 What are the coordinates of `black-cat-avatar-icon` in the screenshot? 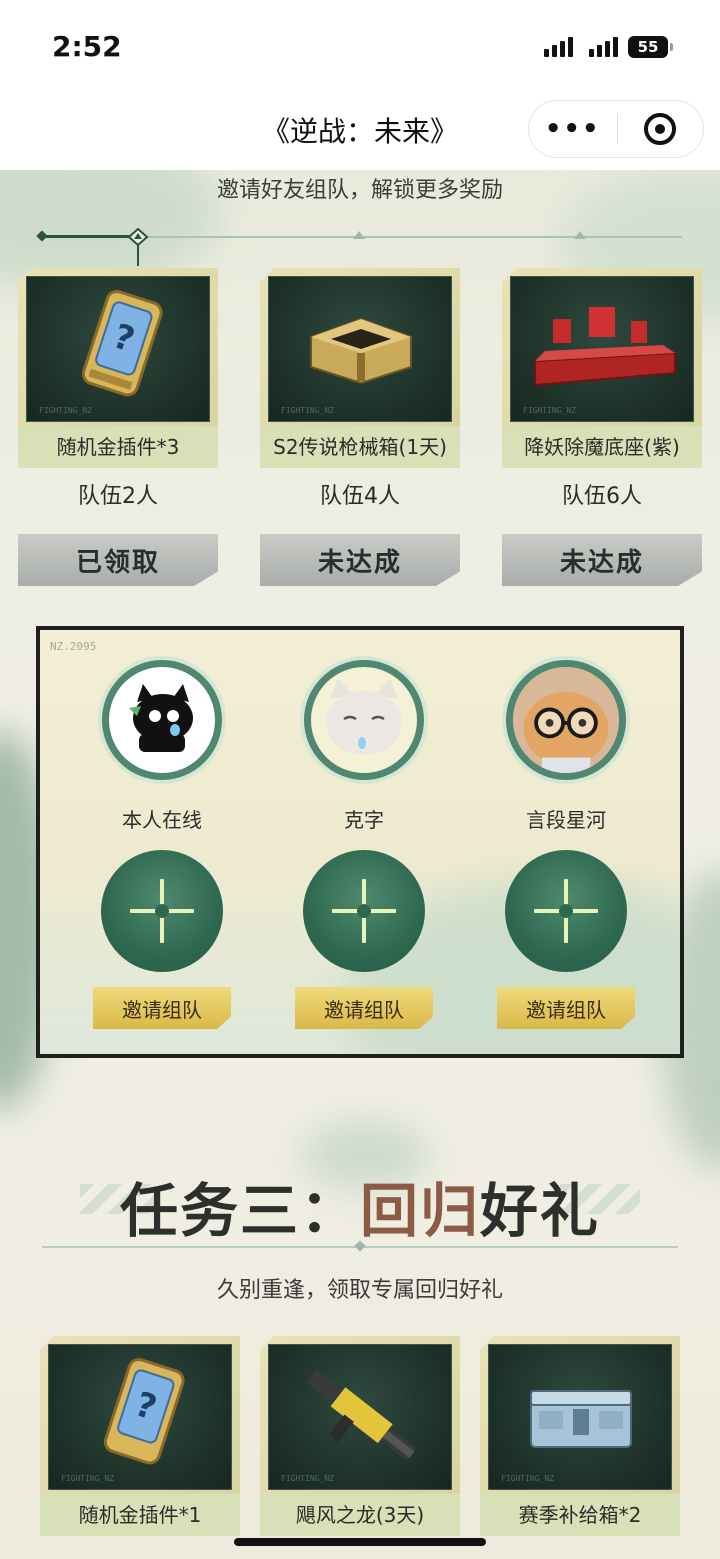 It's located at (161, 718).